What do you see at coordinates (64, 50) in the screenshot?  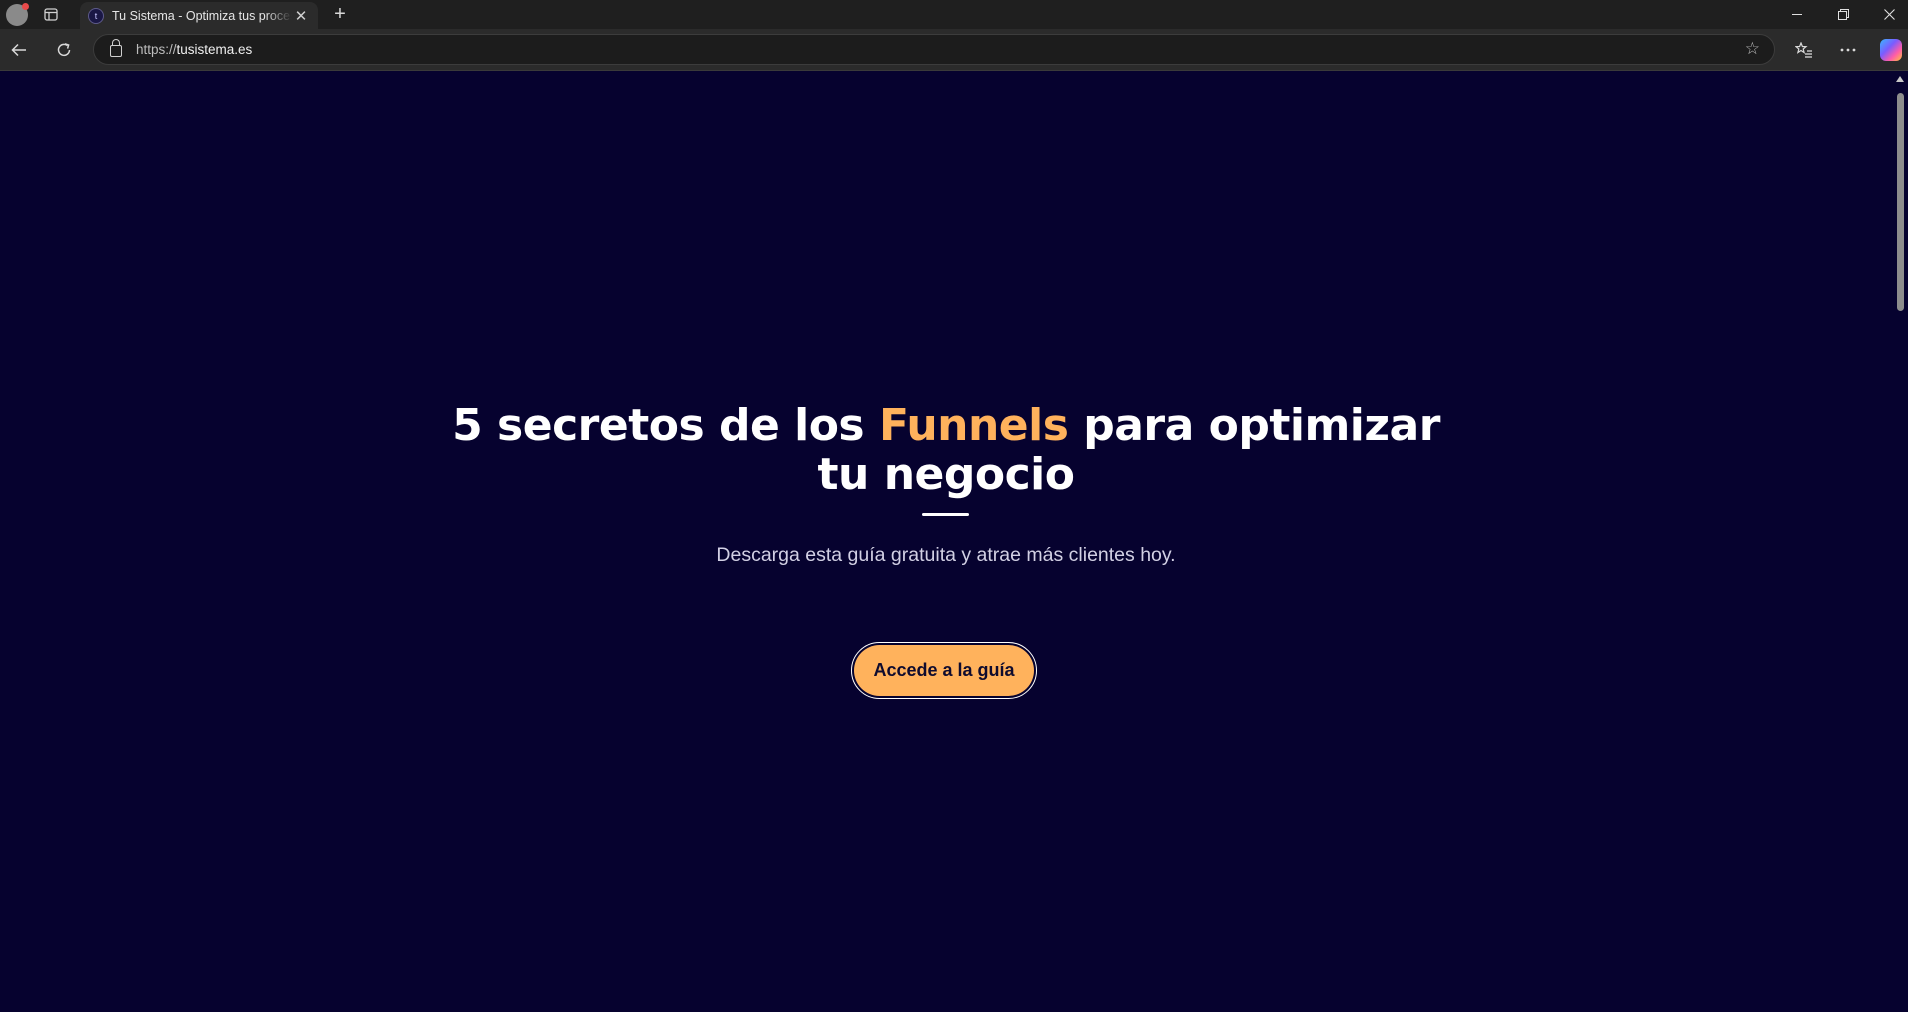 I see `reload-icon` at bounding box center [64, 50].